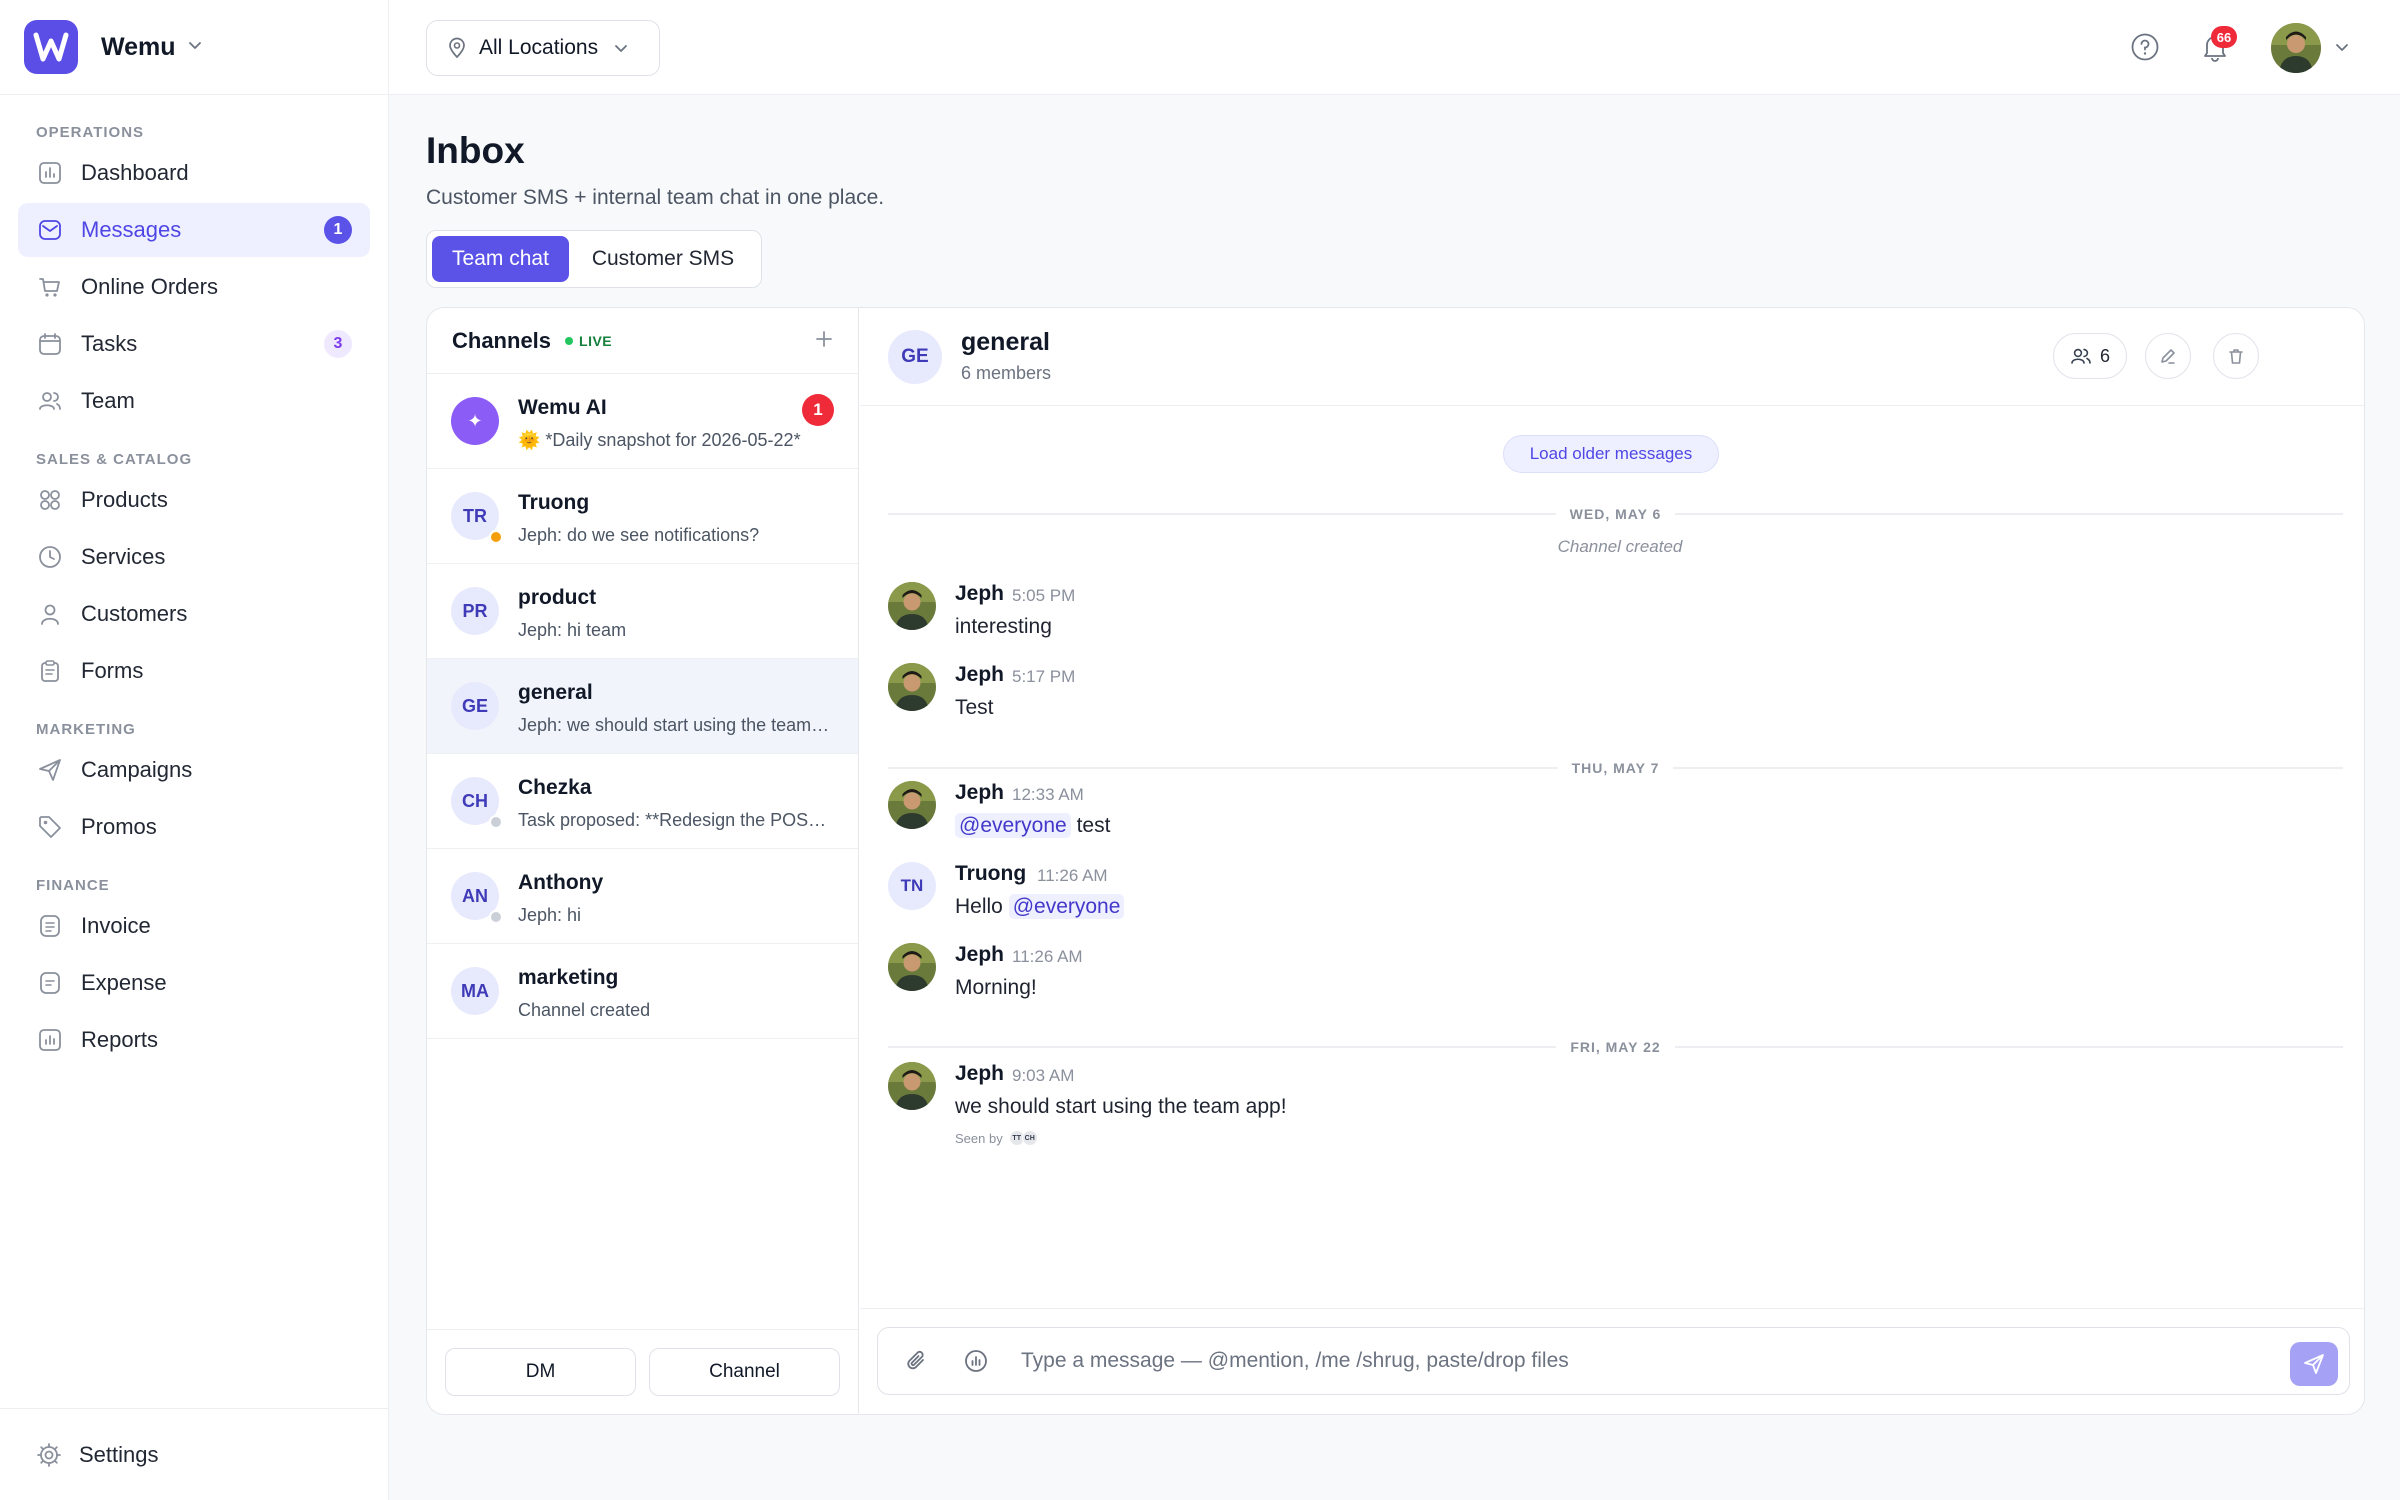  Describe the element at coordinates (138, 46) in the screenshot. I see `brand-name: Wemu` at that location.